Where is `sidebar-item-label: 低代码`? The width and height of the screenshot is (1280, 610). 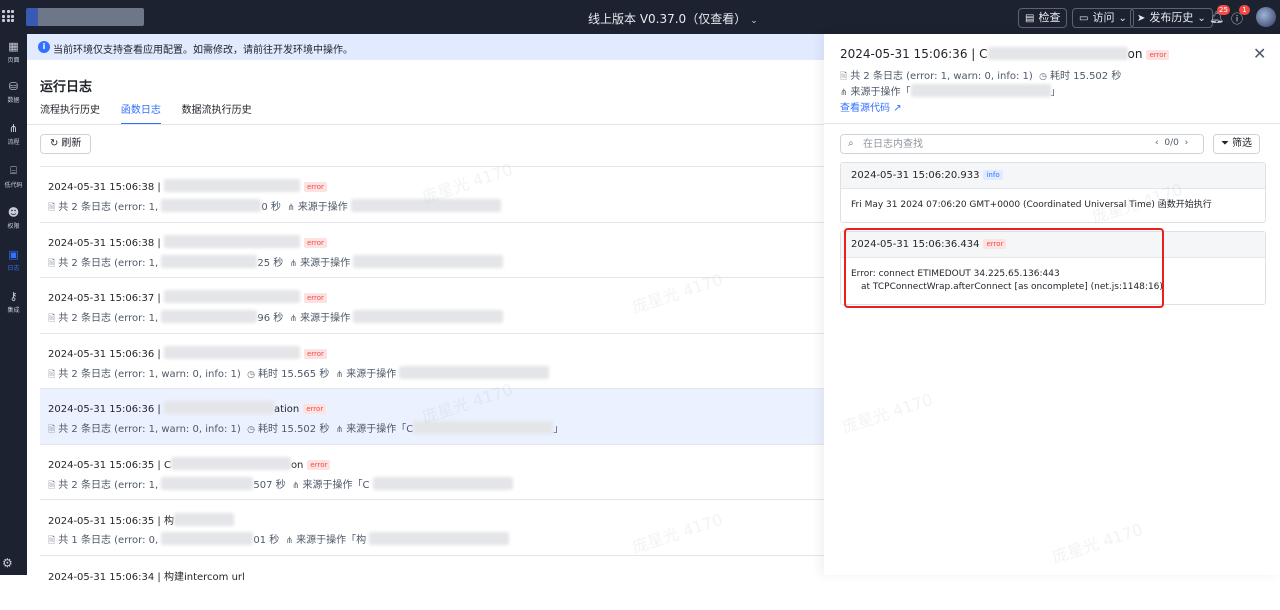
sidebar-item-label: 低代码 is located at coordinates (13, 184).